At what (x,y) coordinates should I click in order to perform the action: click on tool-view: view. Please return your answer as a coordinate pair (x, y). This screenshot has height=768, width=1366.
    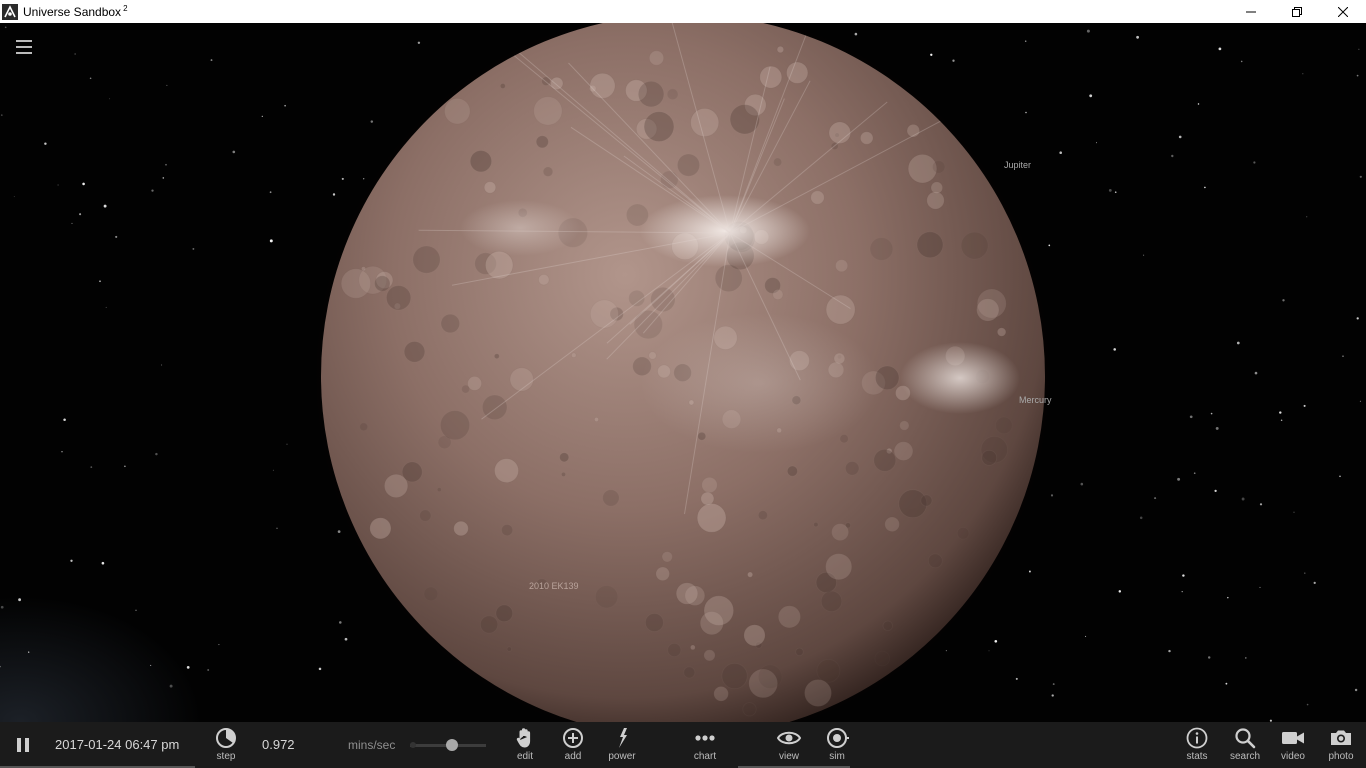
    Looking at the image, I should click on (789, 745).